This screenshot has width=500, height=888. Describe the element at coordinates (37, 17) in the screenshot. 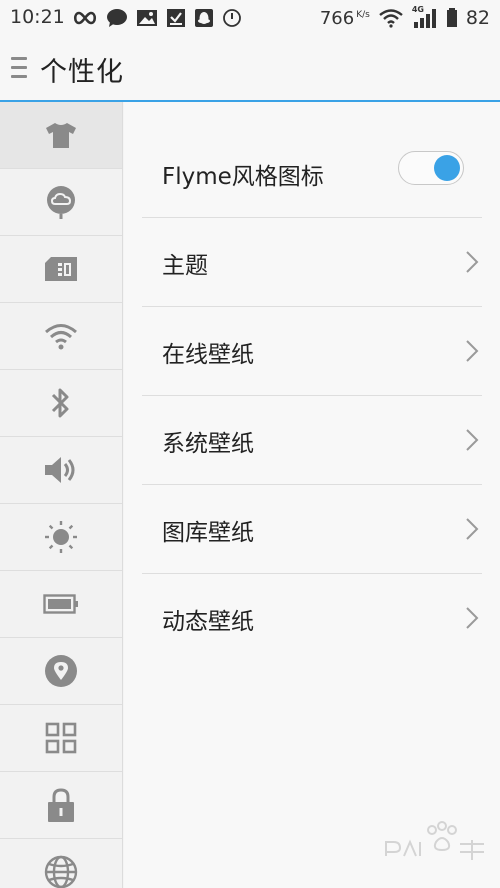

I see `status-time: 10:21` at that location.